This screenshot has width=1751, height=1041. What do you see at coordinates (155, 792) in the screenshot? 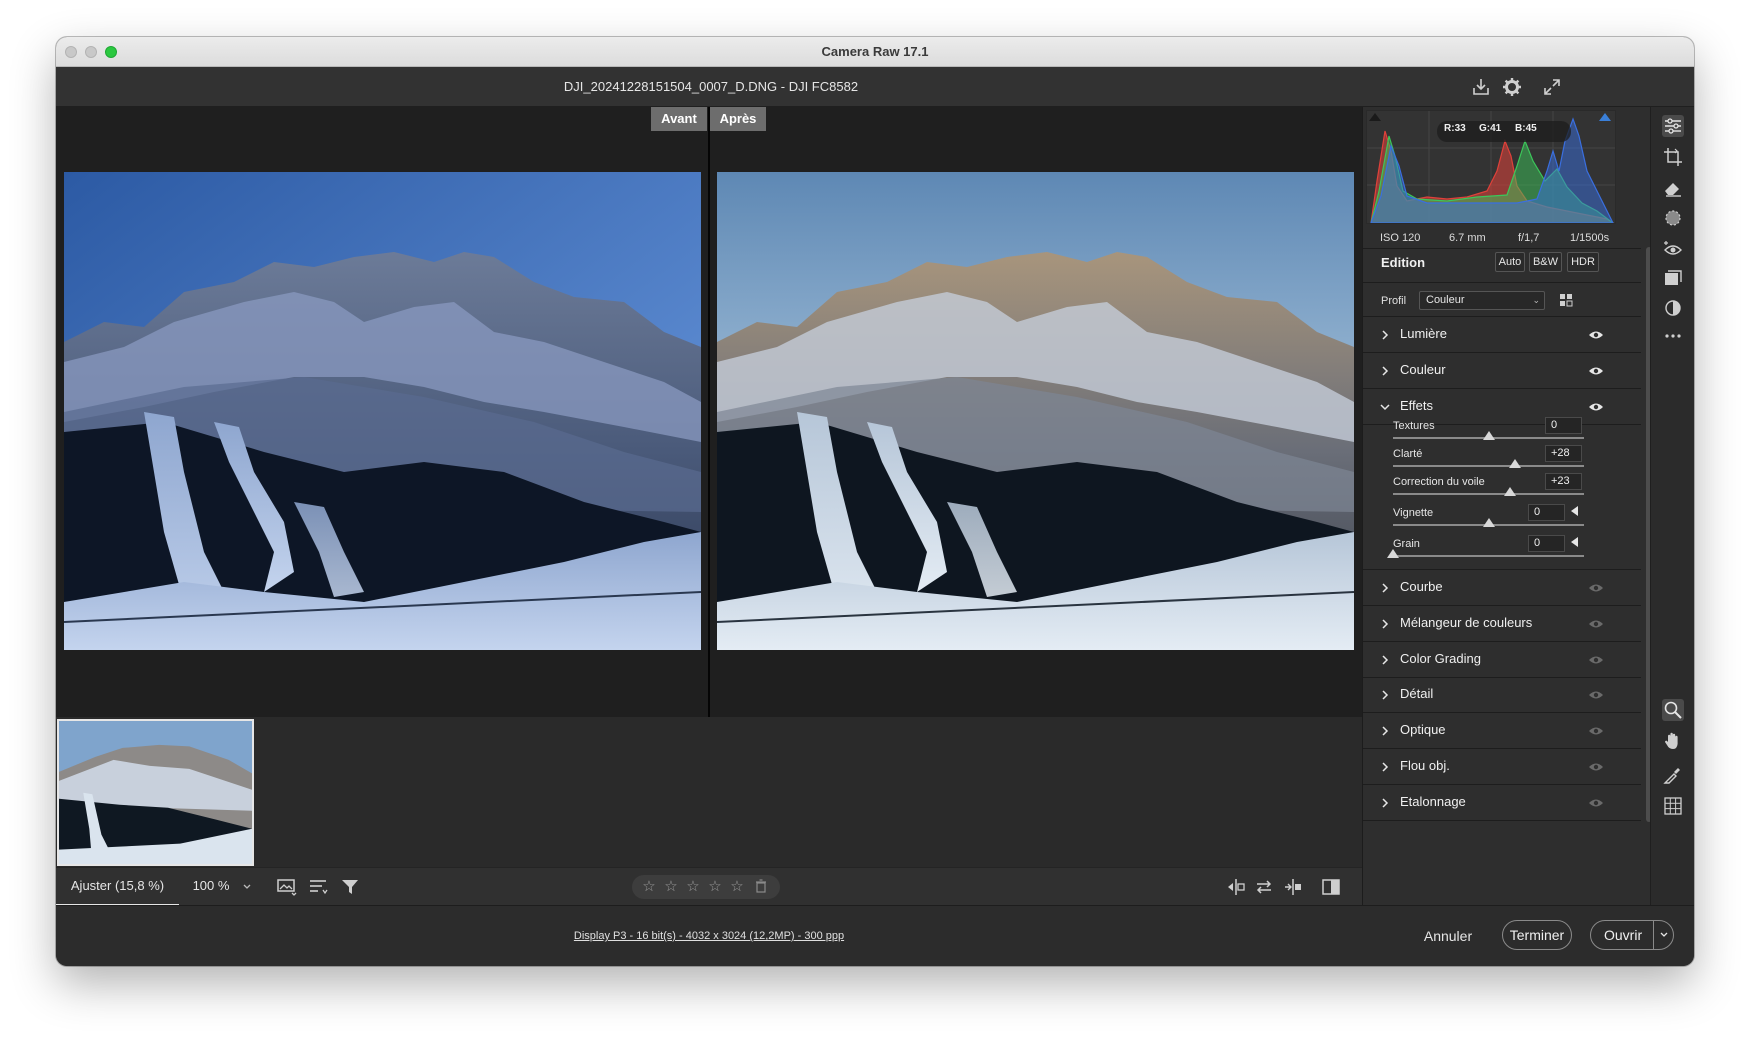
I see `filmstrip-thumbnail` at bounding box center [155, 792].